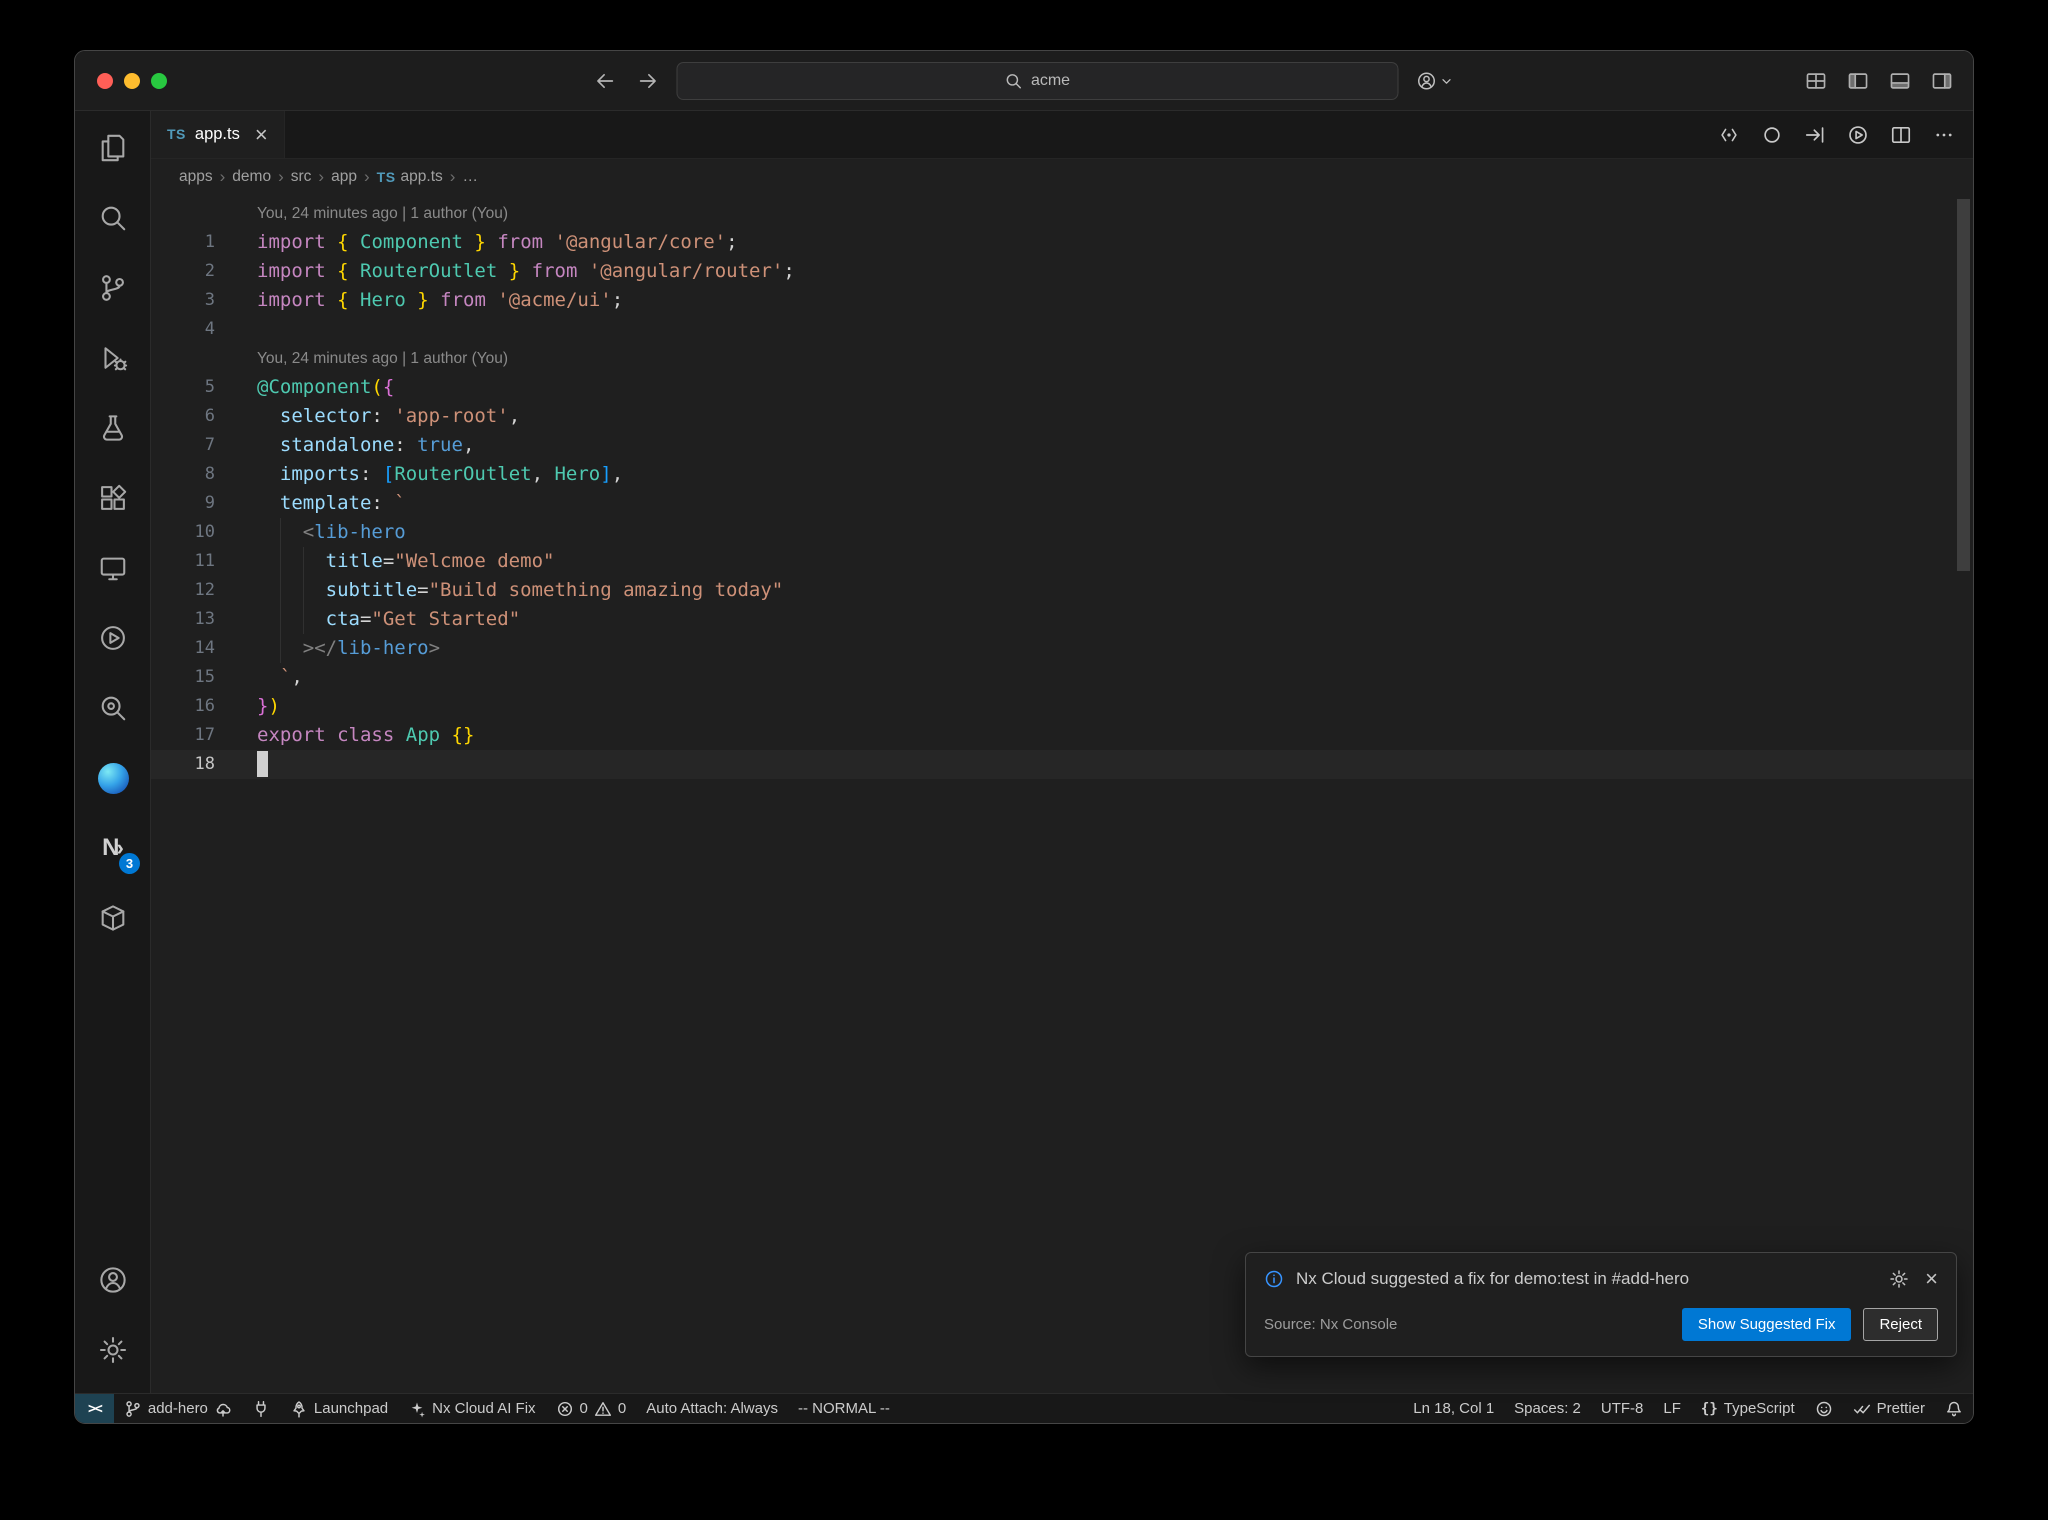 The width and height of the screenshot is (2048, 1520). I want to click on typescript-icon: TS, so click(386, 177).